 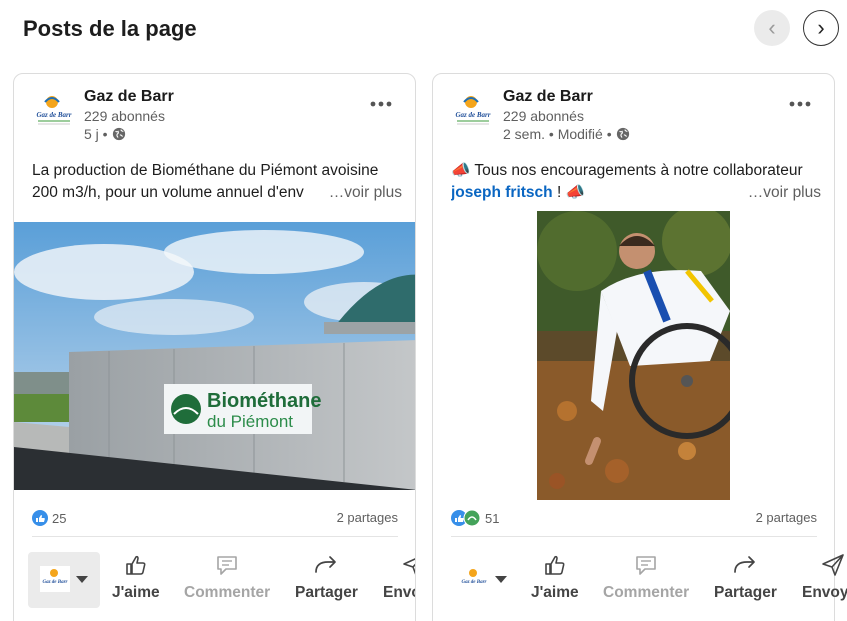 What do you see at coordinates (634, 520) in the screenshot?
I see `social-counts: 51 2 partages` at bounding box center [634, 520].